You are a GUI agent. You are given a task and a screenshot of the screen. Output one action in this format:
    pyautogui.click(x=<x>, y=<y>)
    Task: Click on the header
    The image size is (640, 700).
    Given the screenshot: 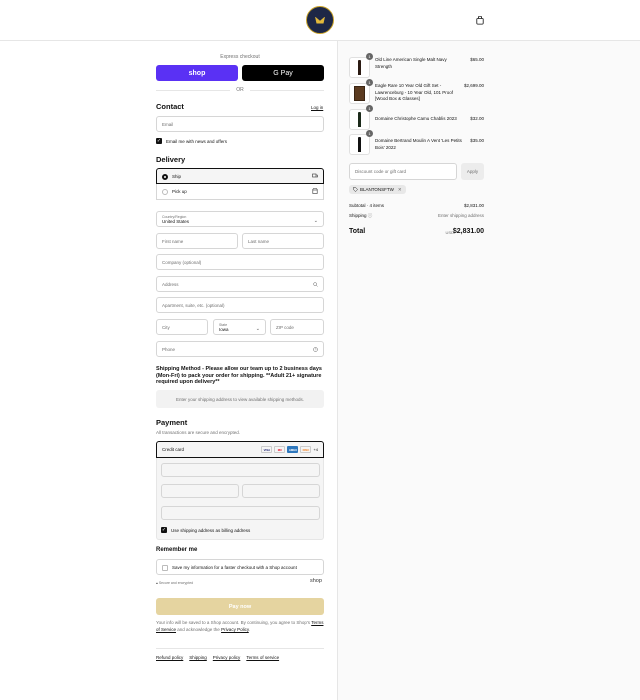 What is the action you would take?
    pyautogui.click(x=320, y=20)
    